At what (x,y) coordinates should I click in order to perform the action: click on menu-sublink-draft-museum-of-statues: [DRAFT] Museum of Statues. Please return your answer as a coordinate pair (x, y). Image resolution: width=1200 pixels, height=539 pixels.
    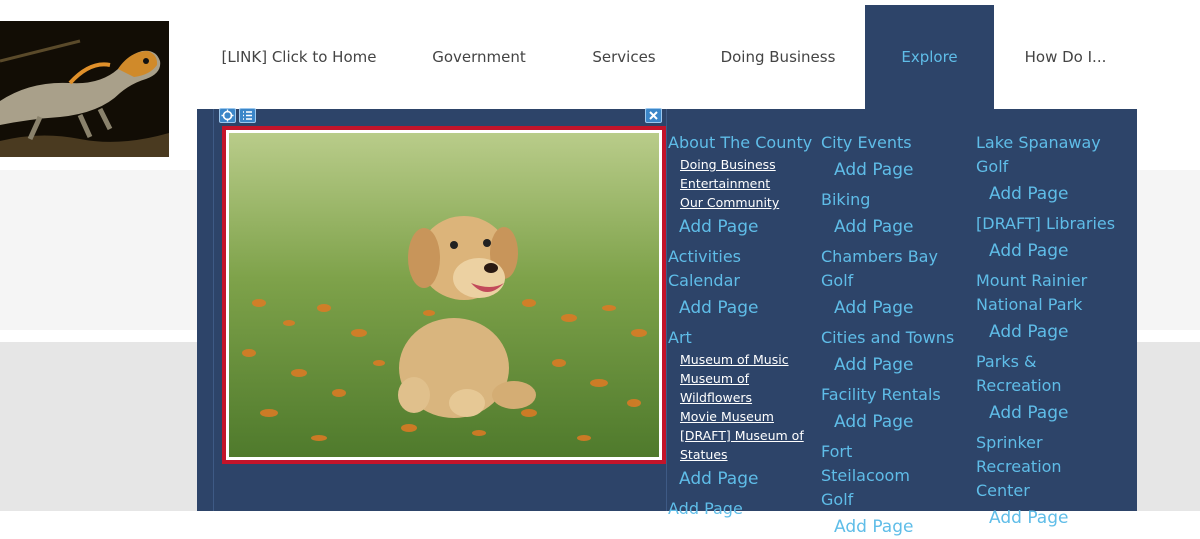
    Looking at the image, I should click on (739, 445).